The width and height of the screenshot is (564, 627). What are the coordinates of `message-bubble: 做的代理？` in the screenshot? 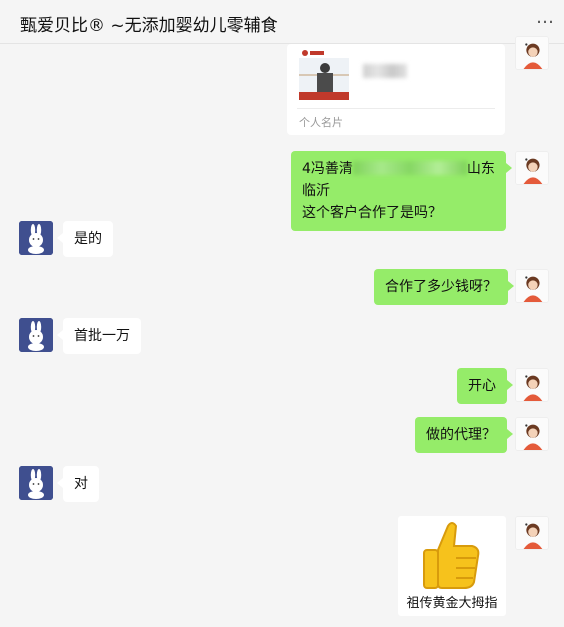 It's located at (464, 435).